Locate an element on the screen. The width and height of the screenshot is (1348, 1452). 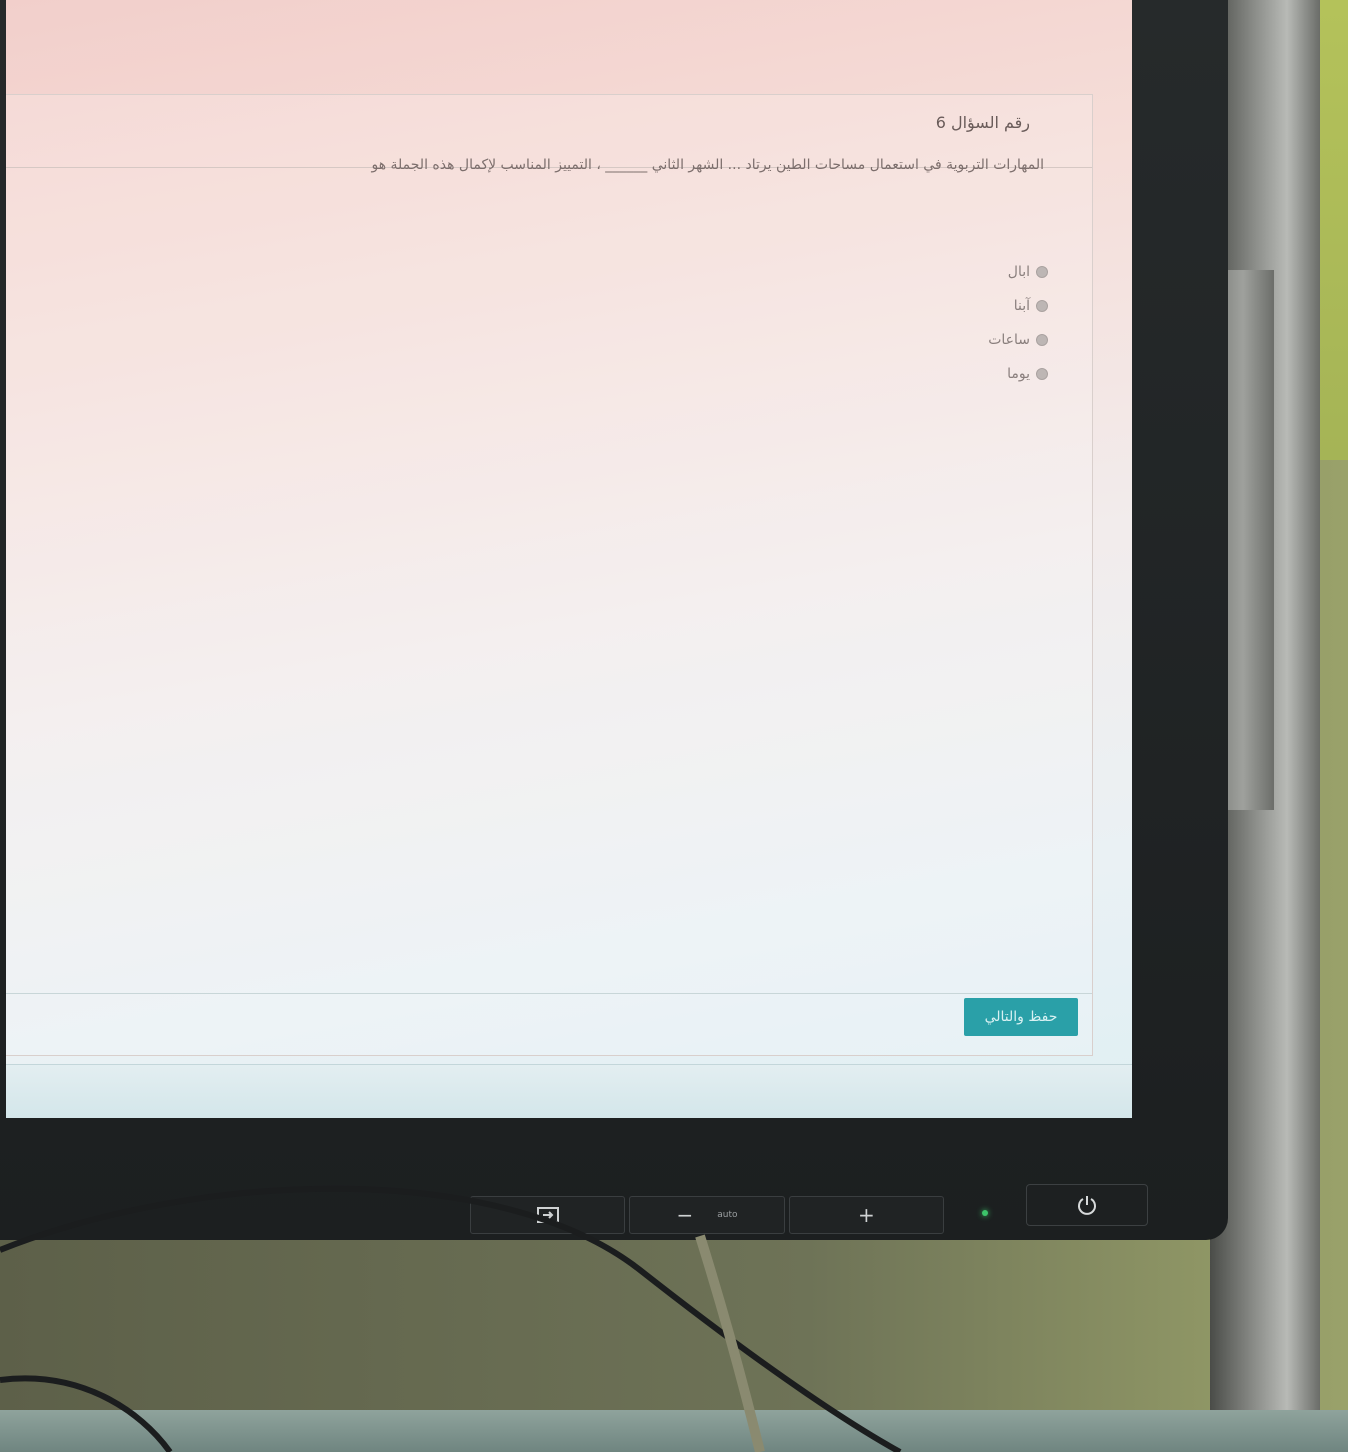
answer-option: ابال is located at coordinates (1018, 272).